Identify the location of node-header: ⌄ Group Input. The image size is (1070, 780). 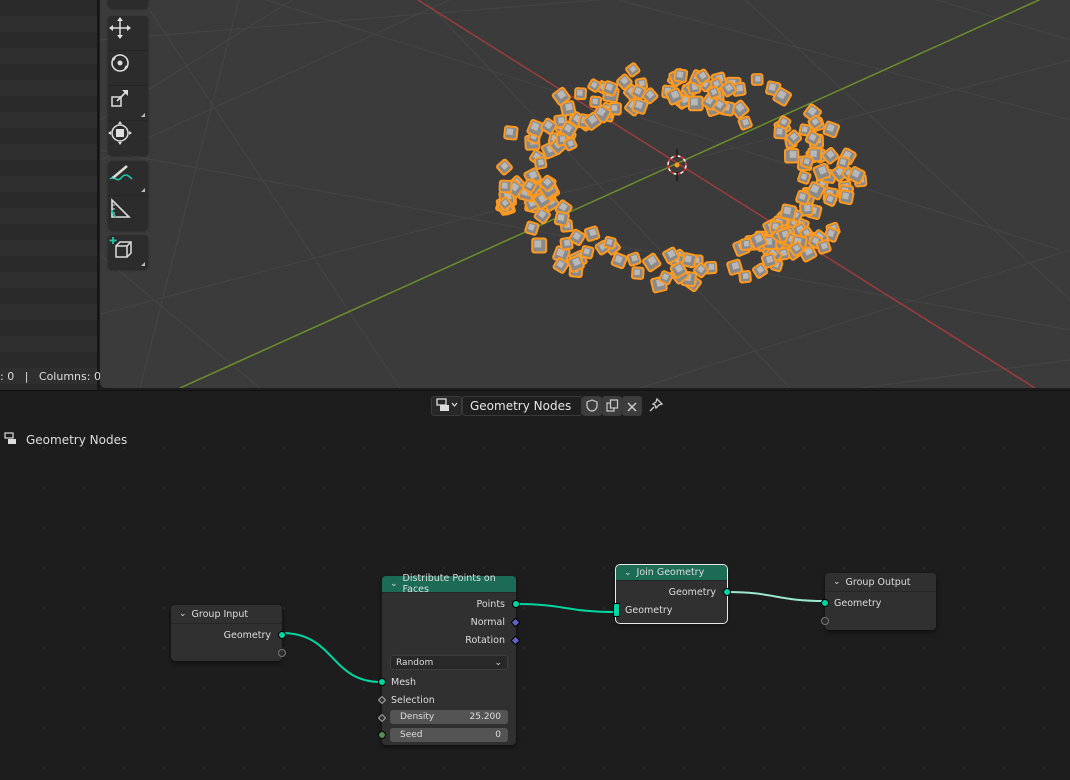
(226, 614).